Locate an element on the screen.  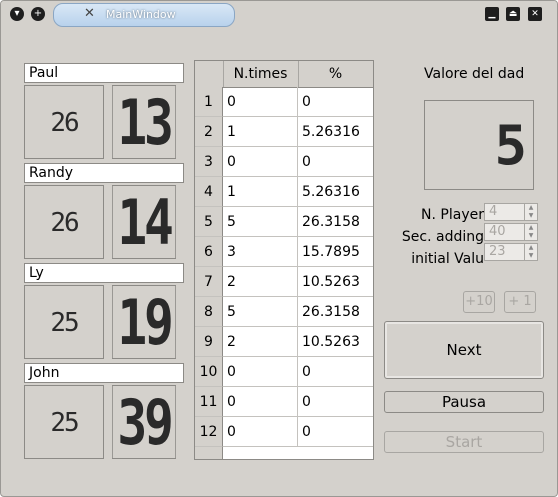
initial-value-spinbox: 23 ▲ ▼ is located at coordinates (511, 252).